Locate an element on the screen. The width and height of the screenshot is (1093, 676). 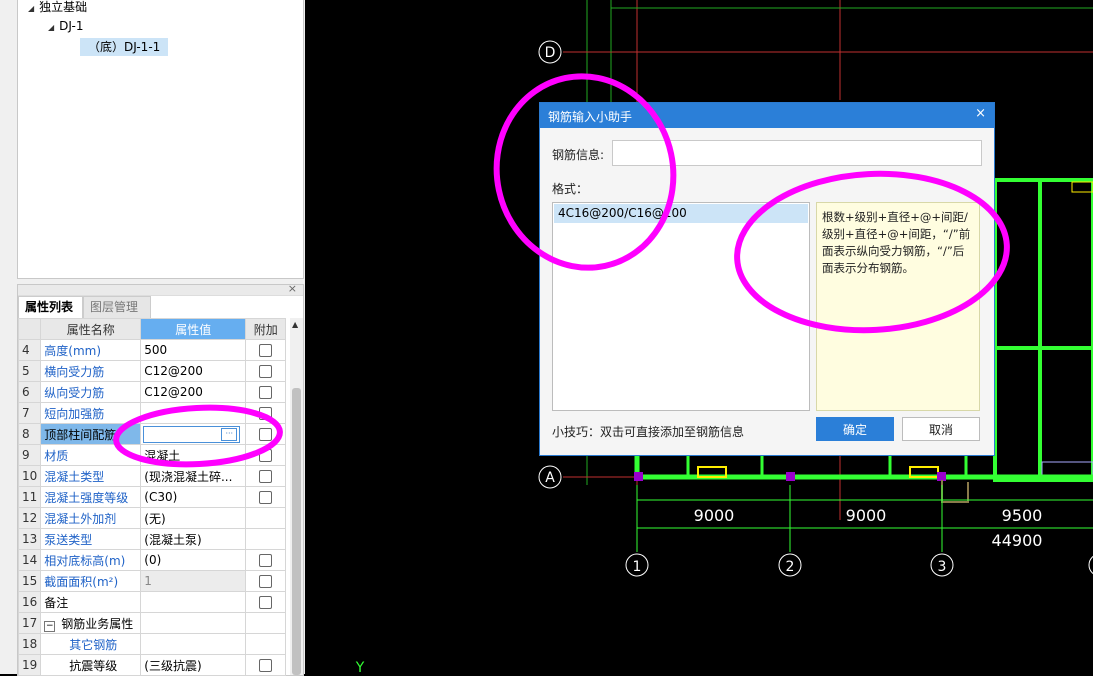
table-row: 12 混凝土外加剂 (无) is located at coordinates (152, 518).